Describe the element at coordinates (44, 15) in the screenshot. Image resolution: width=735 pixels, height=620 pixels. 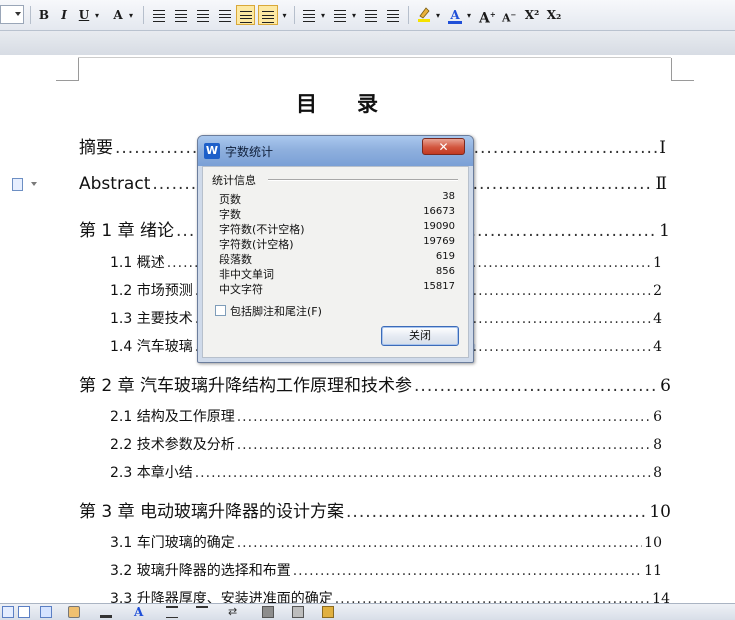
I see `bold-button: B` at that location.